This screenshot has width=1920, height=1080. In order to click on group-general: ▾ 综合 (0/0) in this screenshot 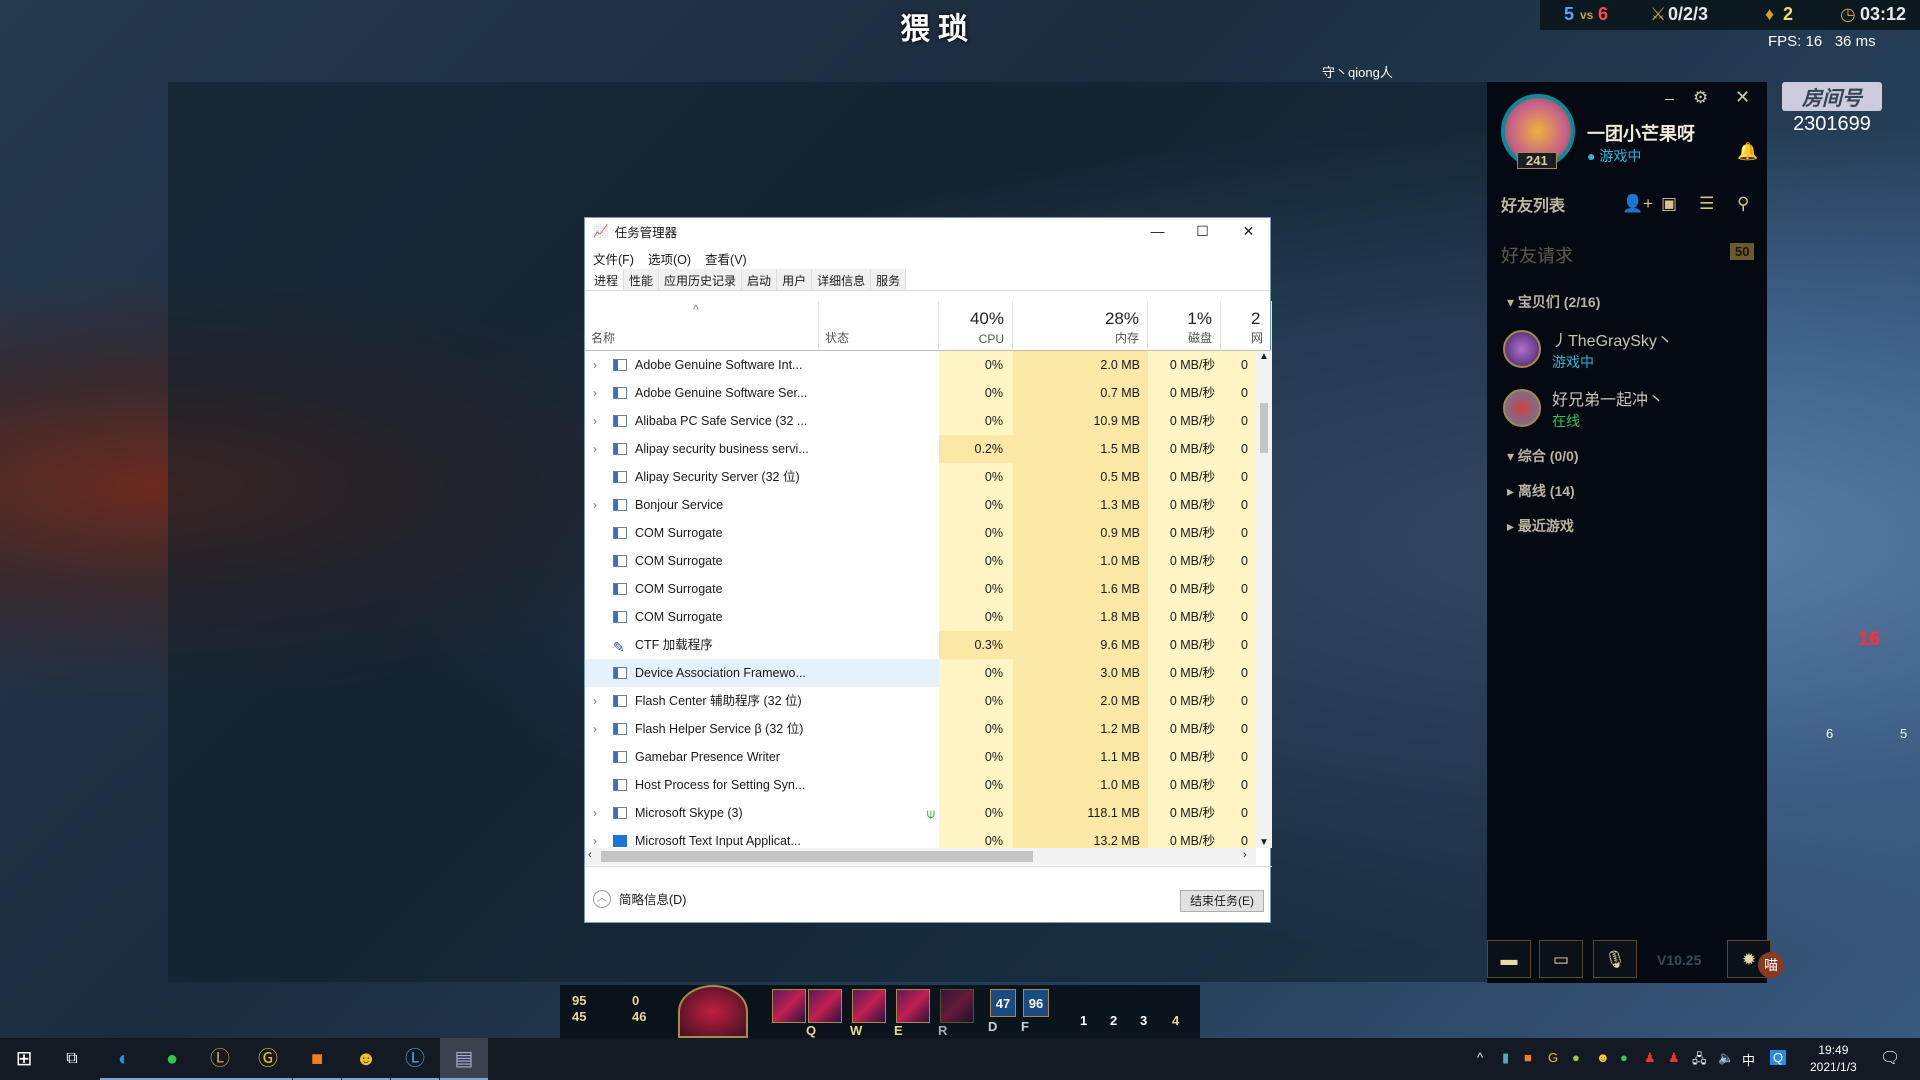, I will do `click(1543, 456)`.